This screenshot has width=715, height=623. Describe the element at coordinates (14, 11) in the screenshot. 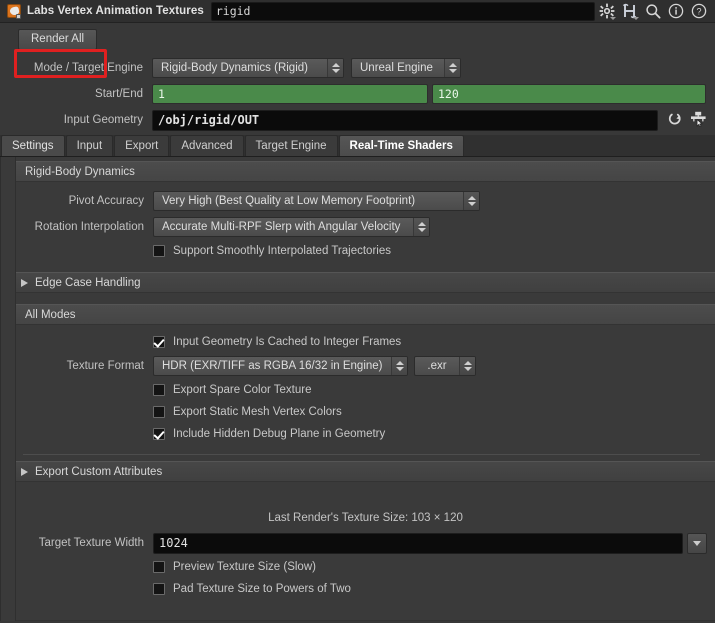

I see `labs-node-icon` at that location.